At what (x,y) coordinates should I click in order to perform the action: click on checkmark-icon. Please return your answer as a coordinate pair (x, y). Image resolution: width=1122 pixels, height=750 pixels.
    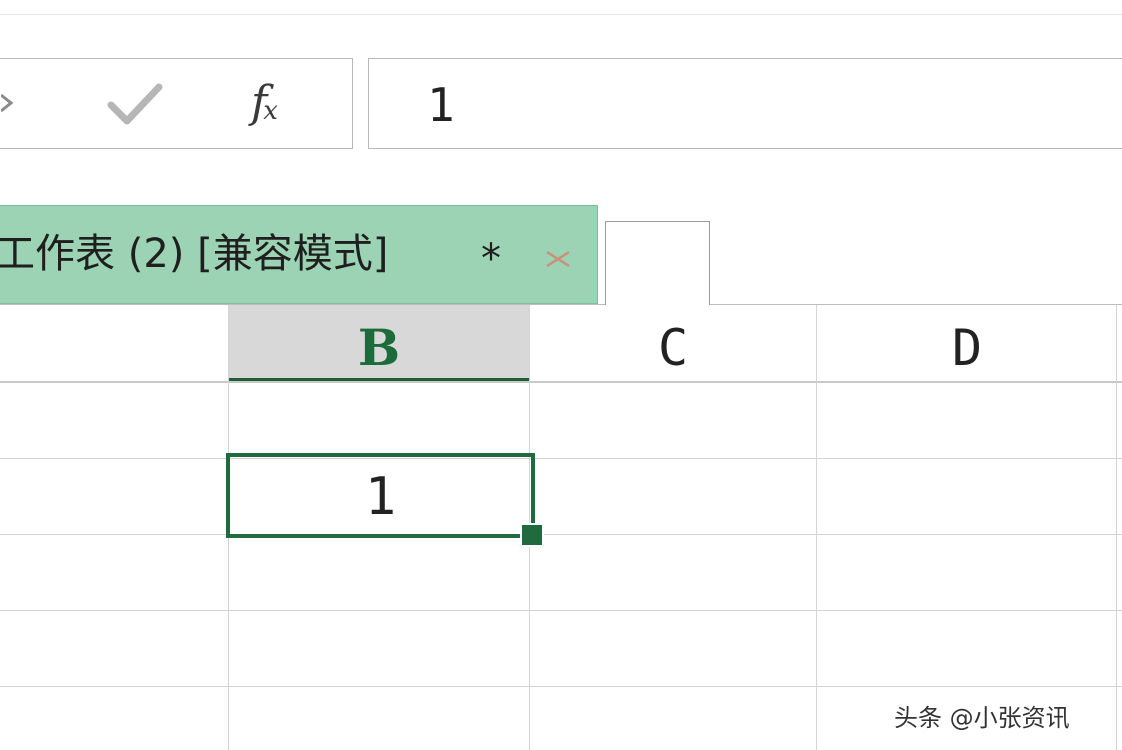
    Looking at the image, I should click on (135, 104).